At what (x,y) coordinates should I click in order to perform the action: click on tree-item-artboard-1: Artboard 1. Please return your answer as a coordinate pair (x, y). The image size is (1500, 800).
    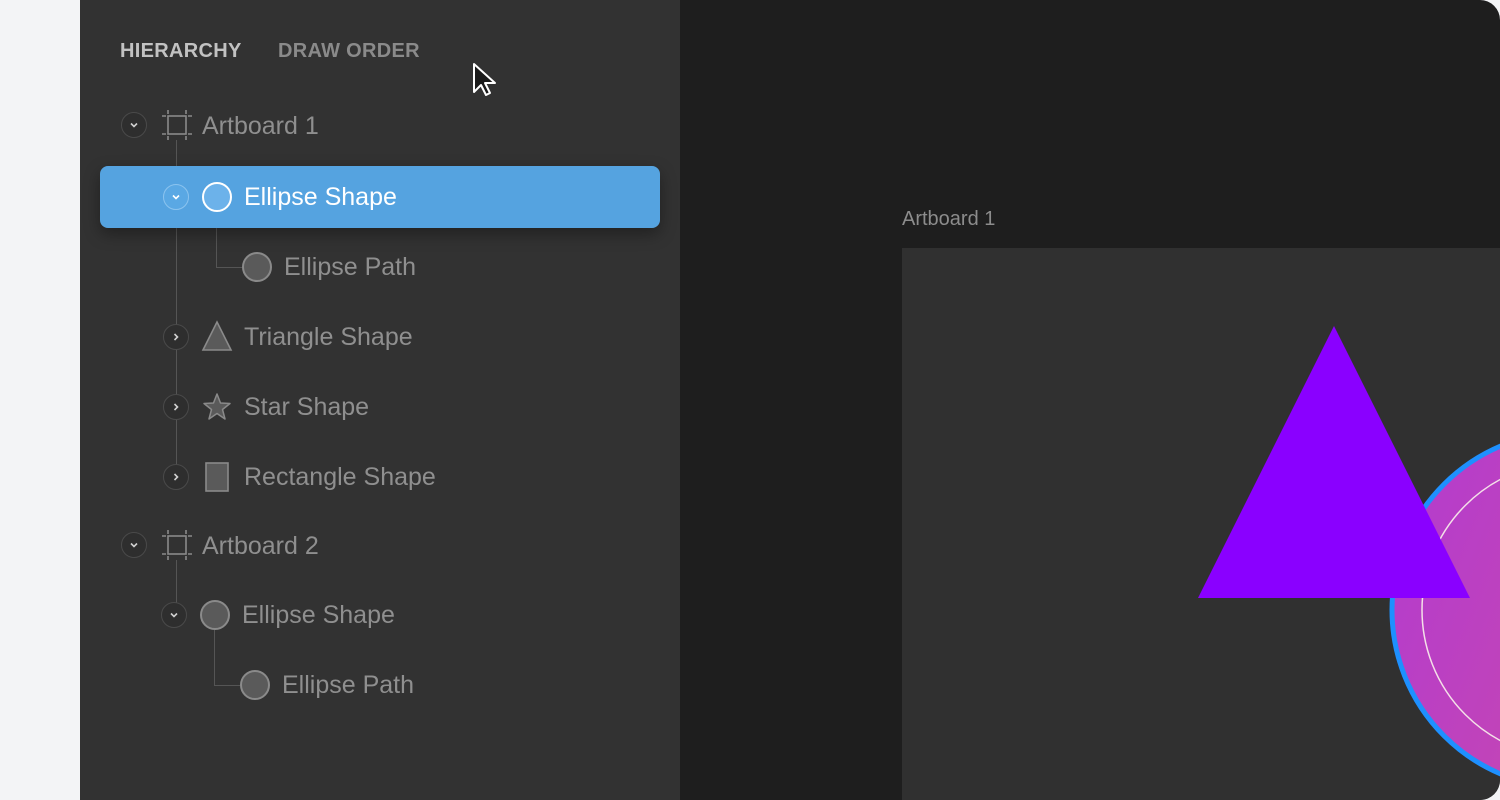
    Looking at the image, I should click on (380, 126).